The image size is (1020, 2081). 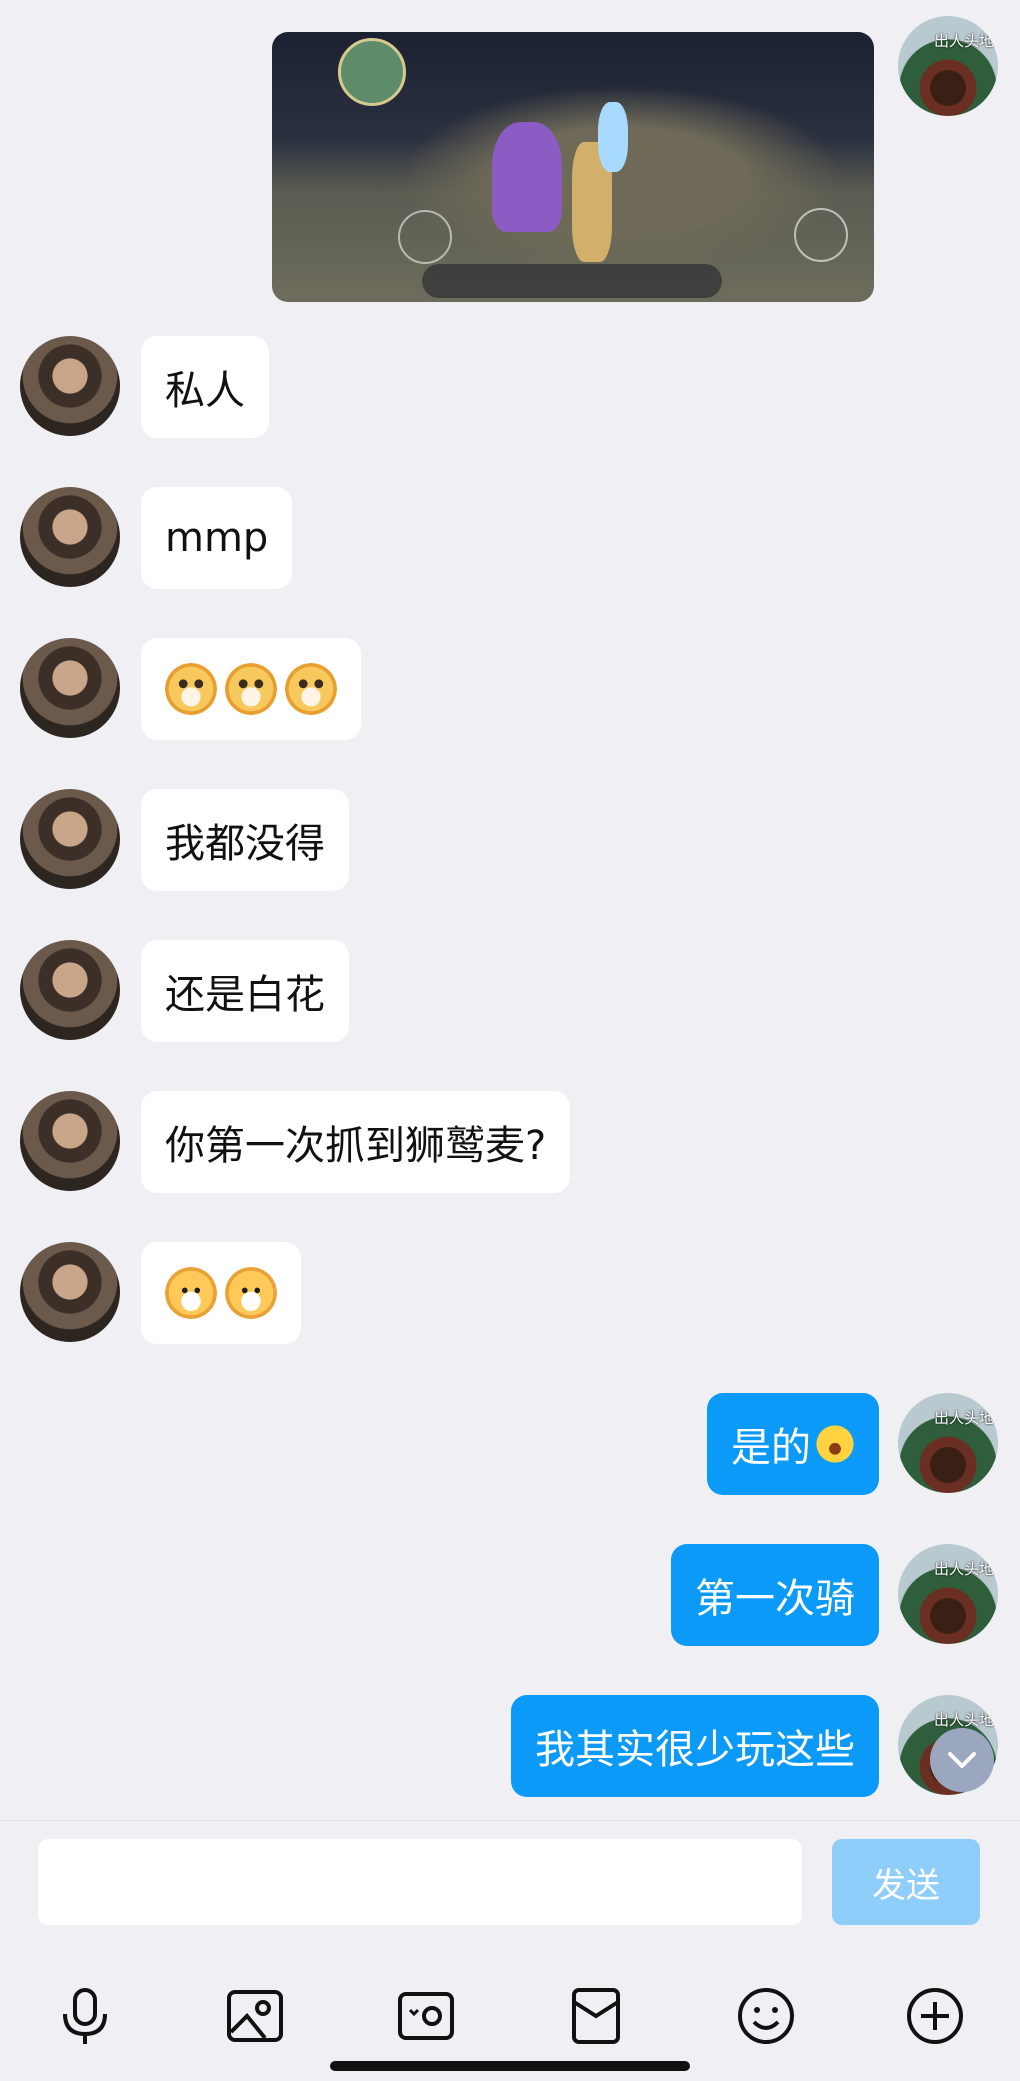 I want to click on message-bubble: mmp, so click(x=217, y=538).